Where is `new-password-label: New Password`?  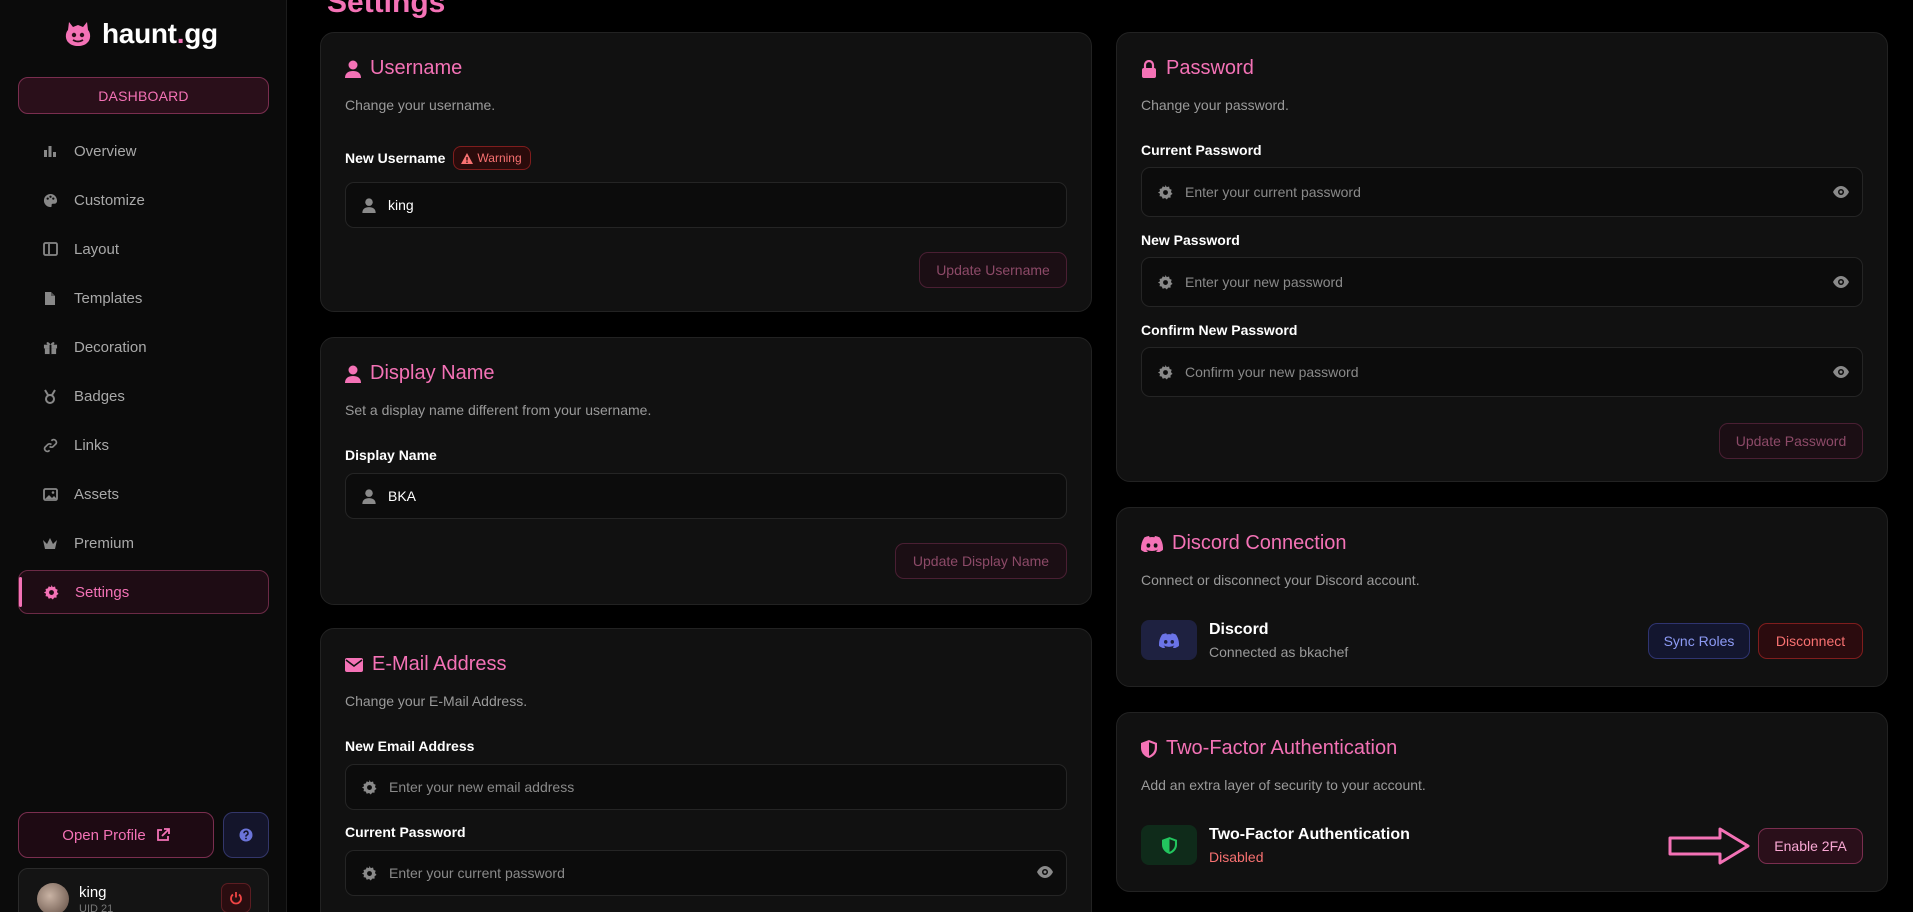
new-password-label: New Password is located at coordinates (1190, 240).